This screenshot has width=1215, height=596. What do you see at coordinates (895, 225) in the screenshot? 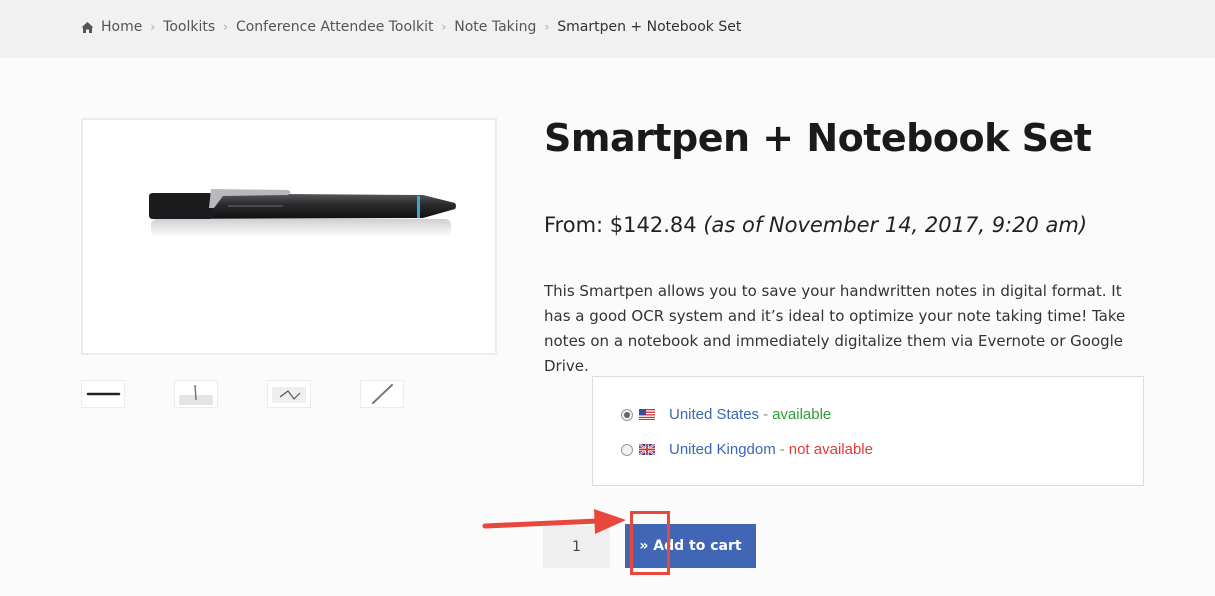
I see `price-date-note: (as of November 14, 2017, 9:20 am)` at bounding box center [895, 225].